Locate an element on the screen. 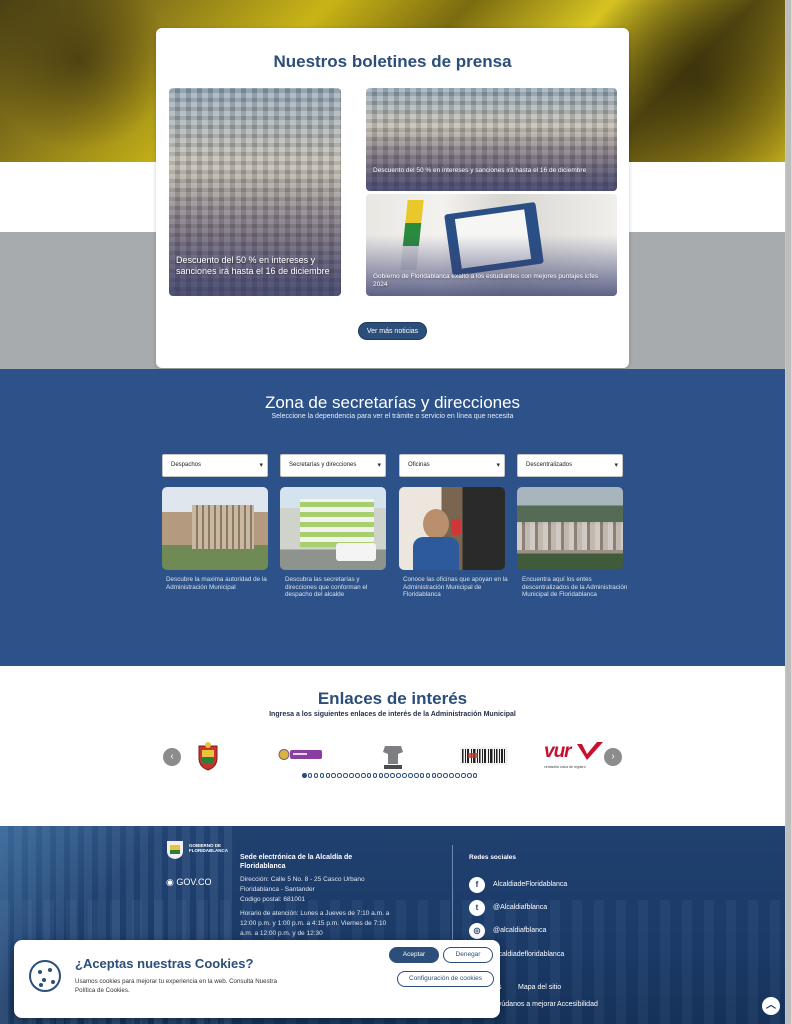  vur-logo: vur ventanilla única de registro is located at coordinates (574, 756).